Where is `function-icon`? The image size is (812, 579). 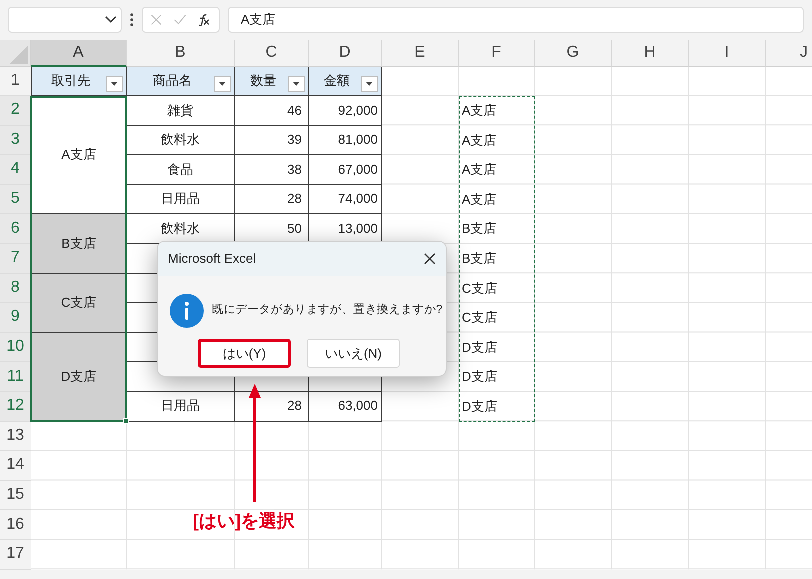
function-icon is located at coordinates (204, 20).